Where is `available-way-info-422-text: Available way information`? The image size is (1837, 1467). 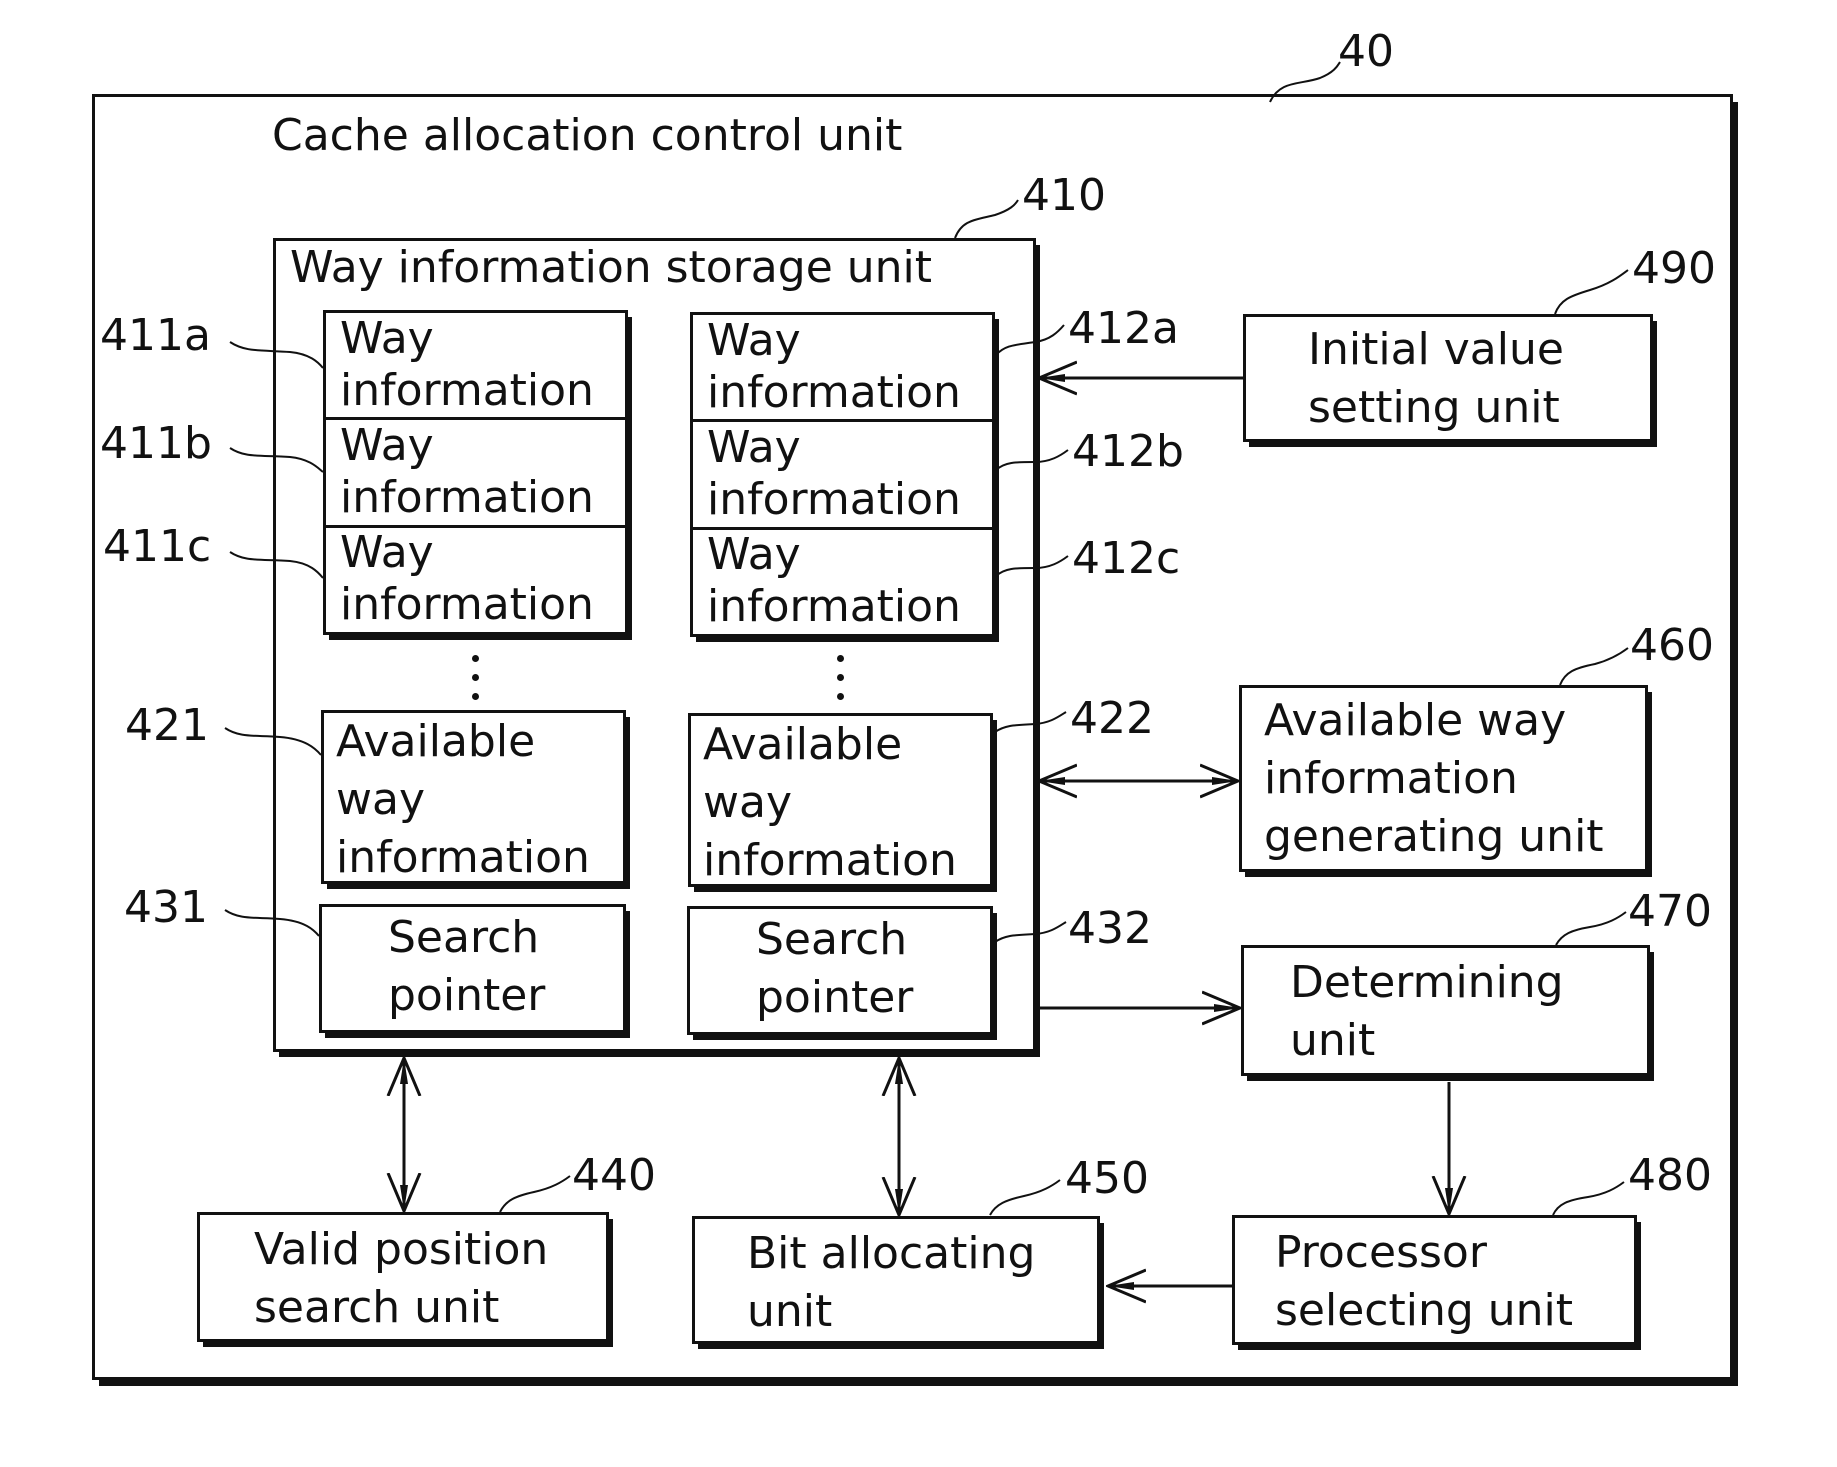
available-way-info-422-text: Available way information is located at coordinates (830, 802).